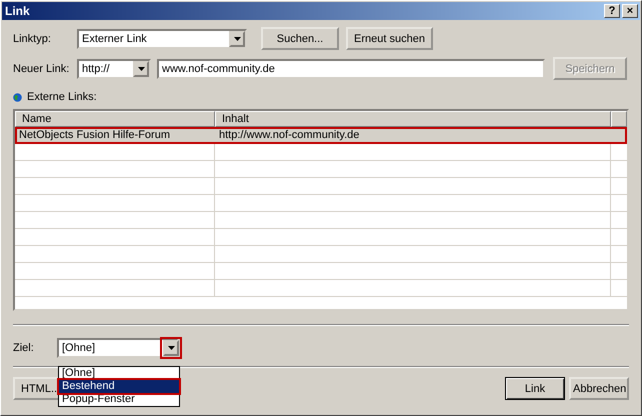 This screenshot has height=416, width=642. What do you see at coordinates (162, 38) in the screenshot?
I see `linktyp-dropdown: Externer Link` at bounding box center [162, 38].